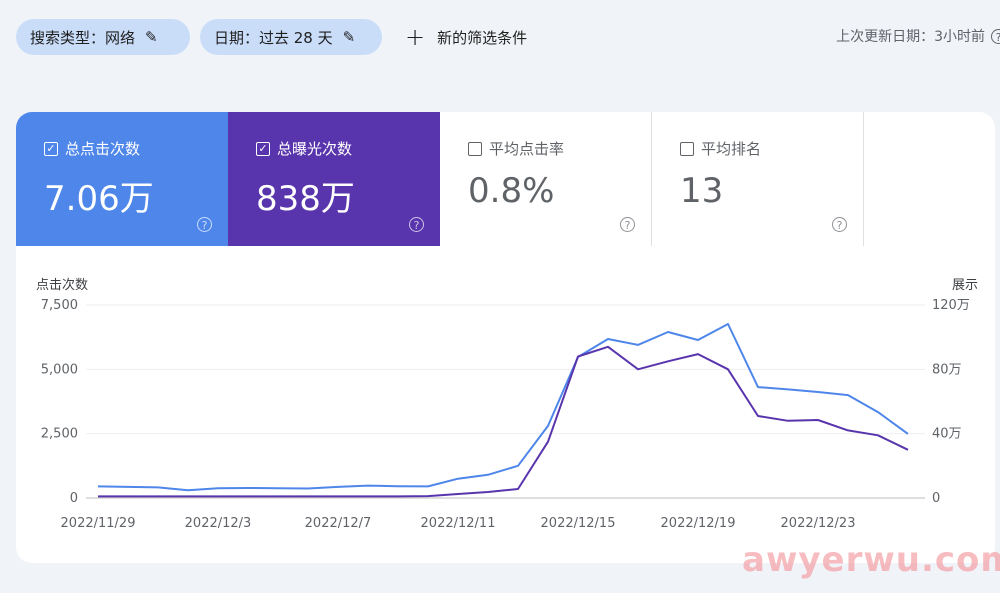 The height and width of the screenshot is (593, 1000). Describe the element at coordinates (578, 523) in the screenshot. I see `x-tick-label: 2022/12/15` at that location.